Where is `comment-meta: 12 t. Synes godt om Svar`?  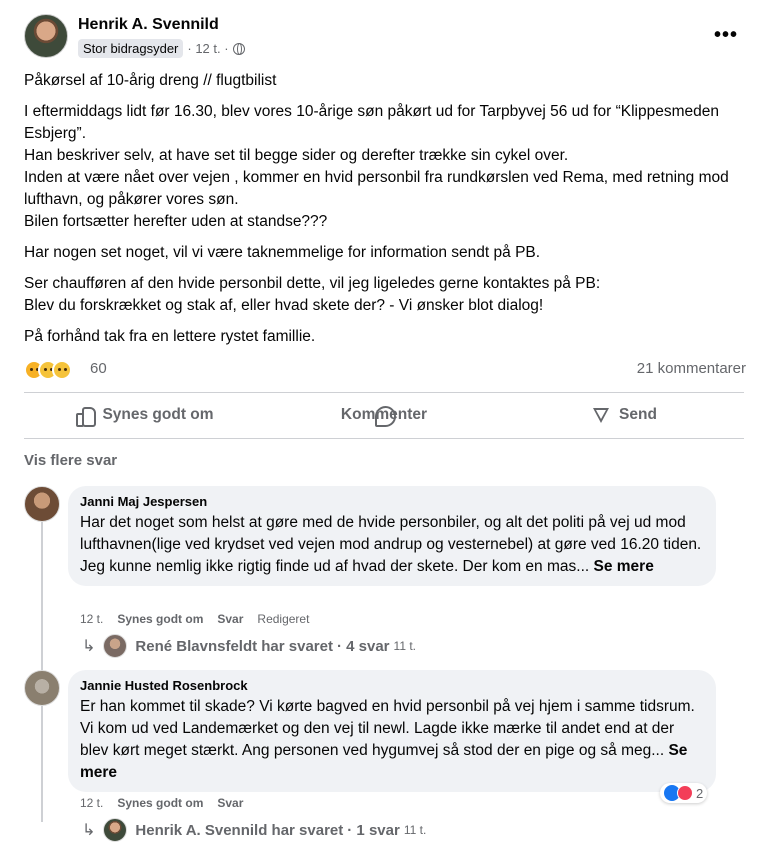
comment-meta: 12 t. Synes godt om Svar is located at coordinates (161, 803).